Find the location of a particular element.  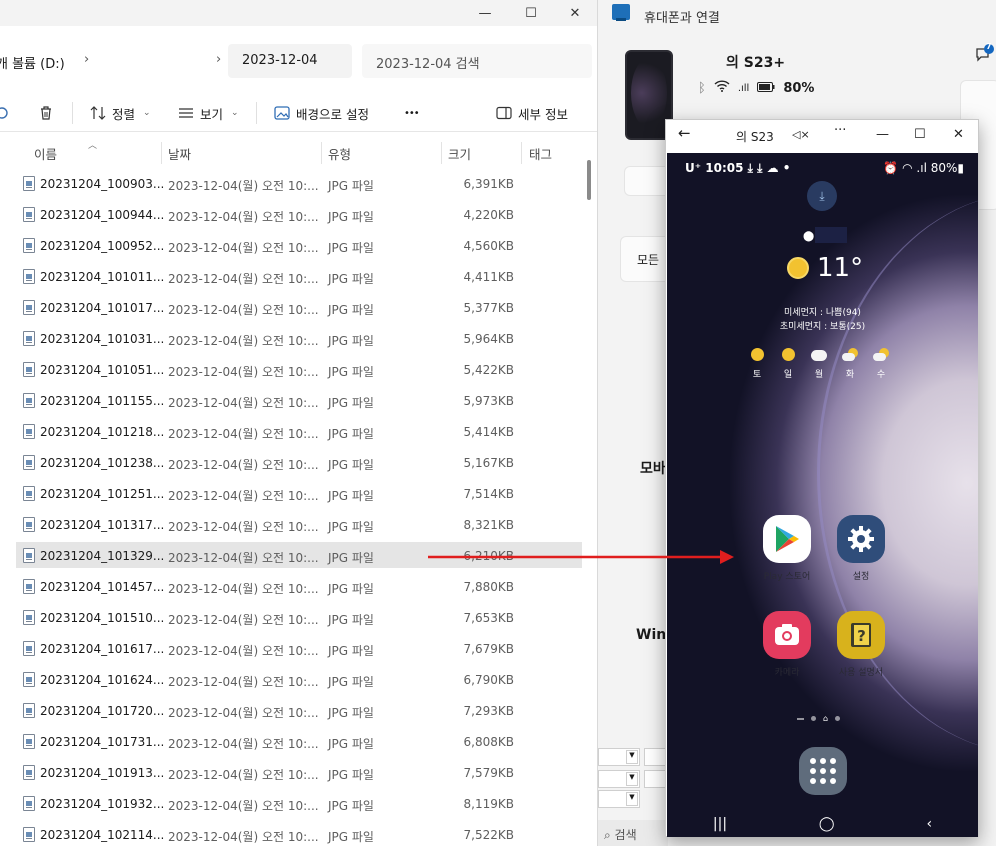

back-arrow-icon: ← is located at coordinates (684, 133).